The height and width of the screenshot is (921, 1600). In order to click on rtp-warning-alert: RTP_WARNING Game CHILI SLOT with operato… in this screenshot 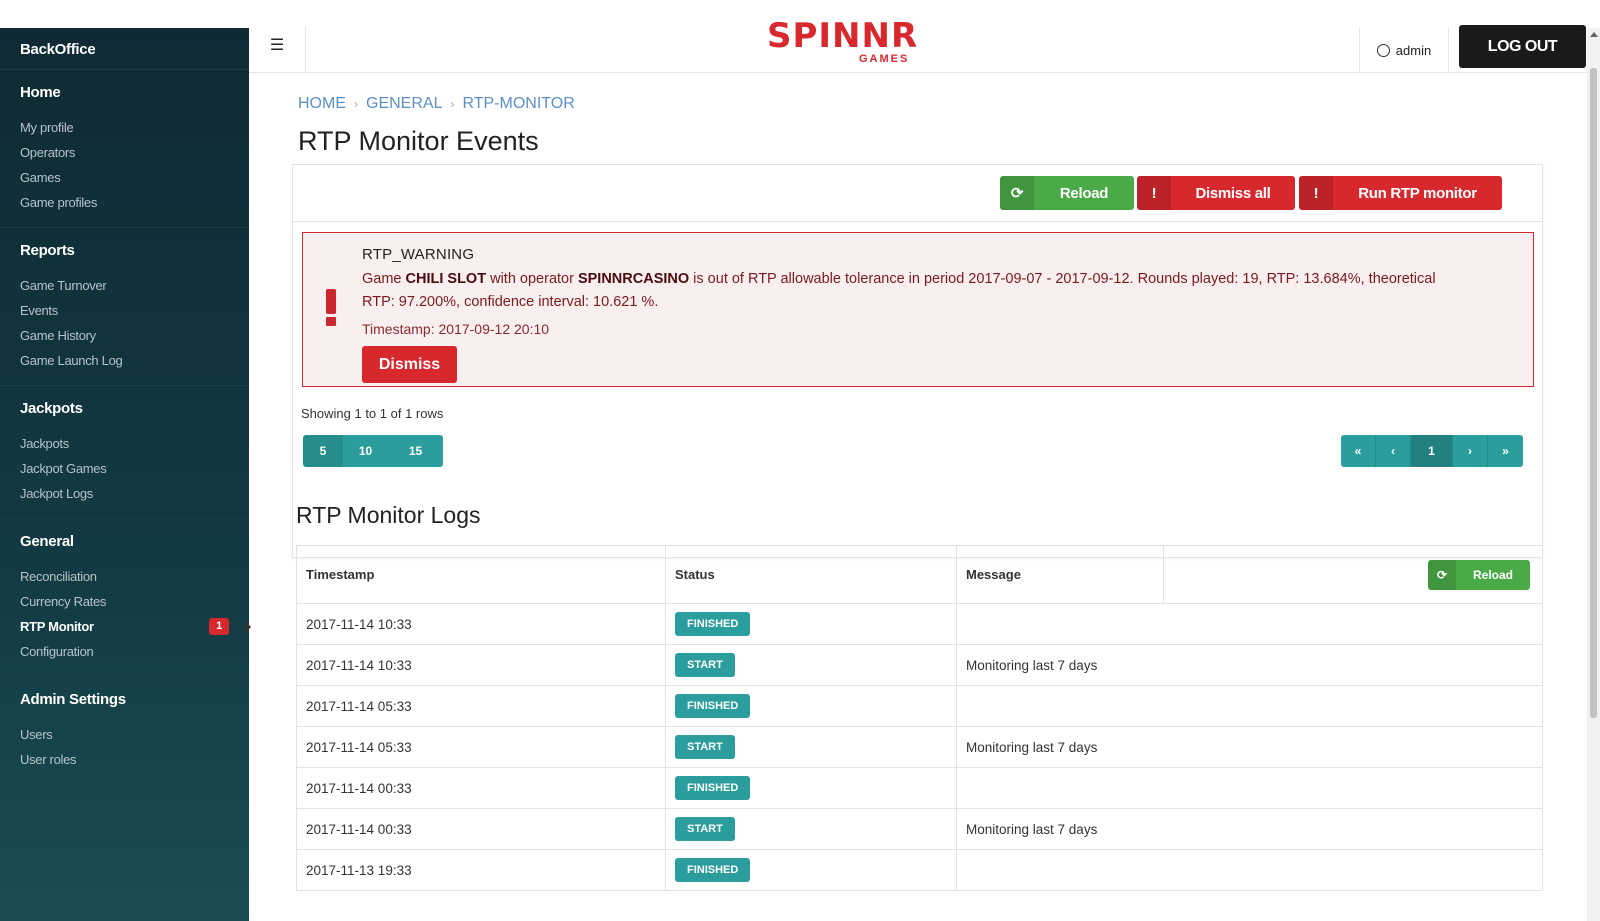, I will do `click(918, 309)`.